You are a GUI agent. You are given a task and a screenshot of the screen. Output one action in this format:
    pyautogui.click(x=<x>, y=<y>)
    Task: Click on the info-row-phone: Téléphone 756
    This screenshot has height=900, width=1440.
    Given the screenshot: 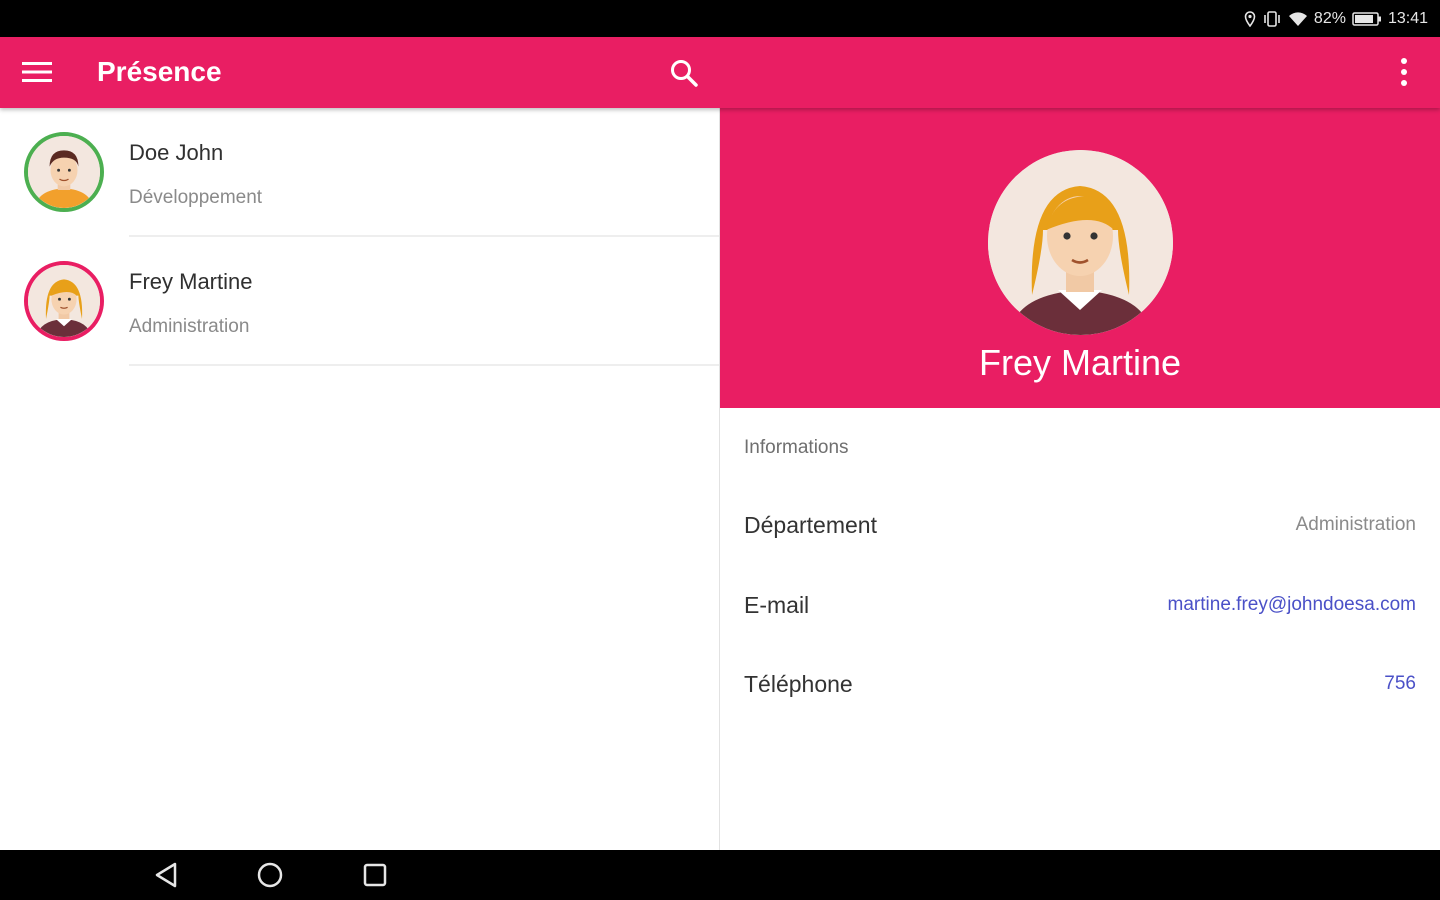 What is the action you would take?
    pyautogui.click(x=1080, y=691)
    